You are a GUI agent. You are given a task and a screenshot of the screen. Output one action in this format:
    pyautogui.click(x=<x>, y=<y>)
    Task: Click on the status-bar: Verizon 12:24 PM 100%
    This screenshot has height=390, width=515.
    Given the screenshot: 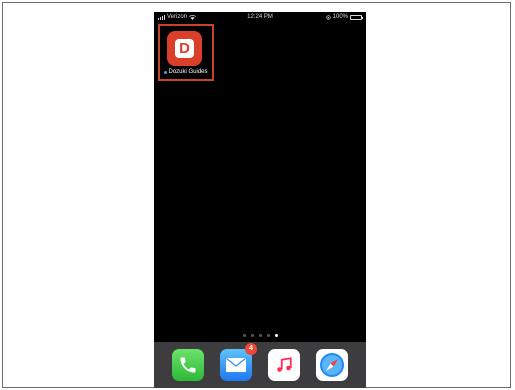 What is the action you would take?
    pyautogui.click(x=260, y=17)
    